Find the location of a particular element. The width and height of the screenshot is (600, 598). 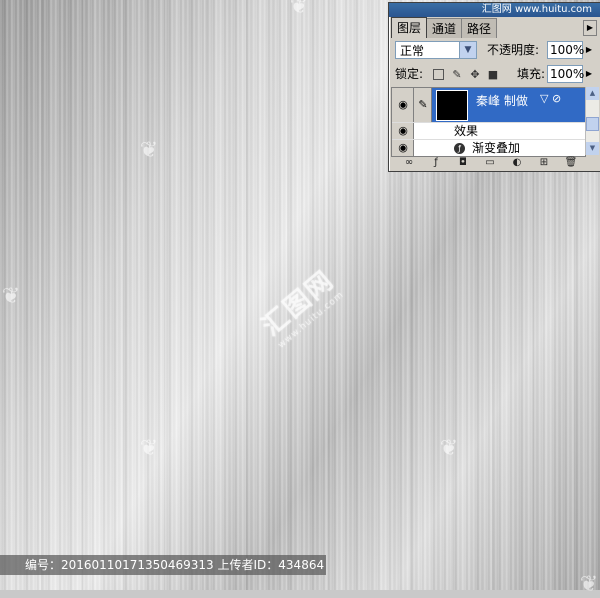

chevron-down-icon: ▼ is located at coordinates (467, 50).